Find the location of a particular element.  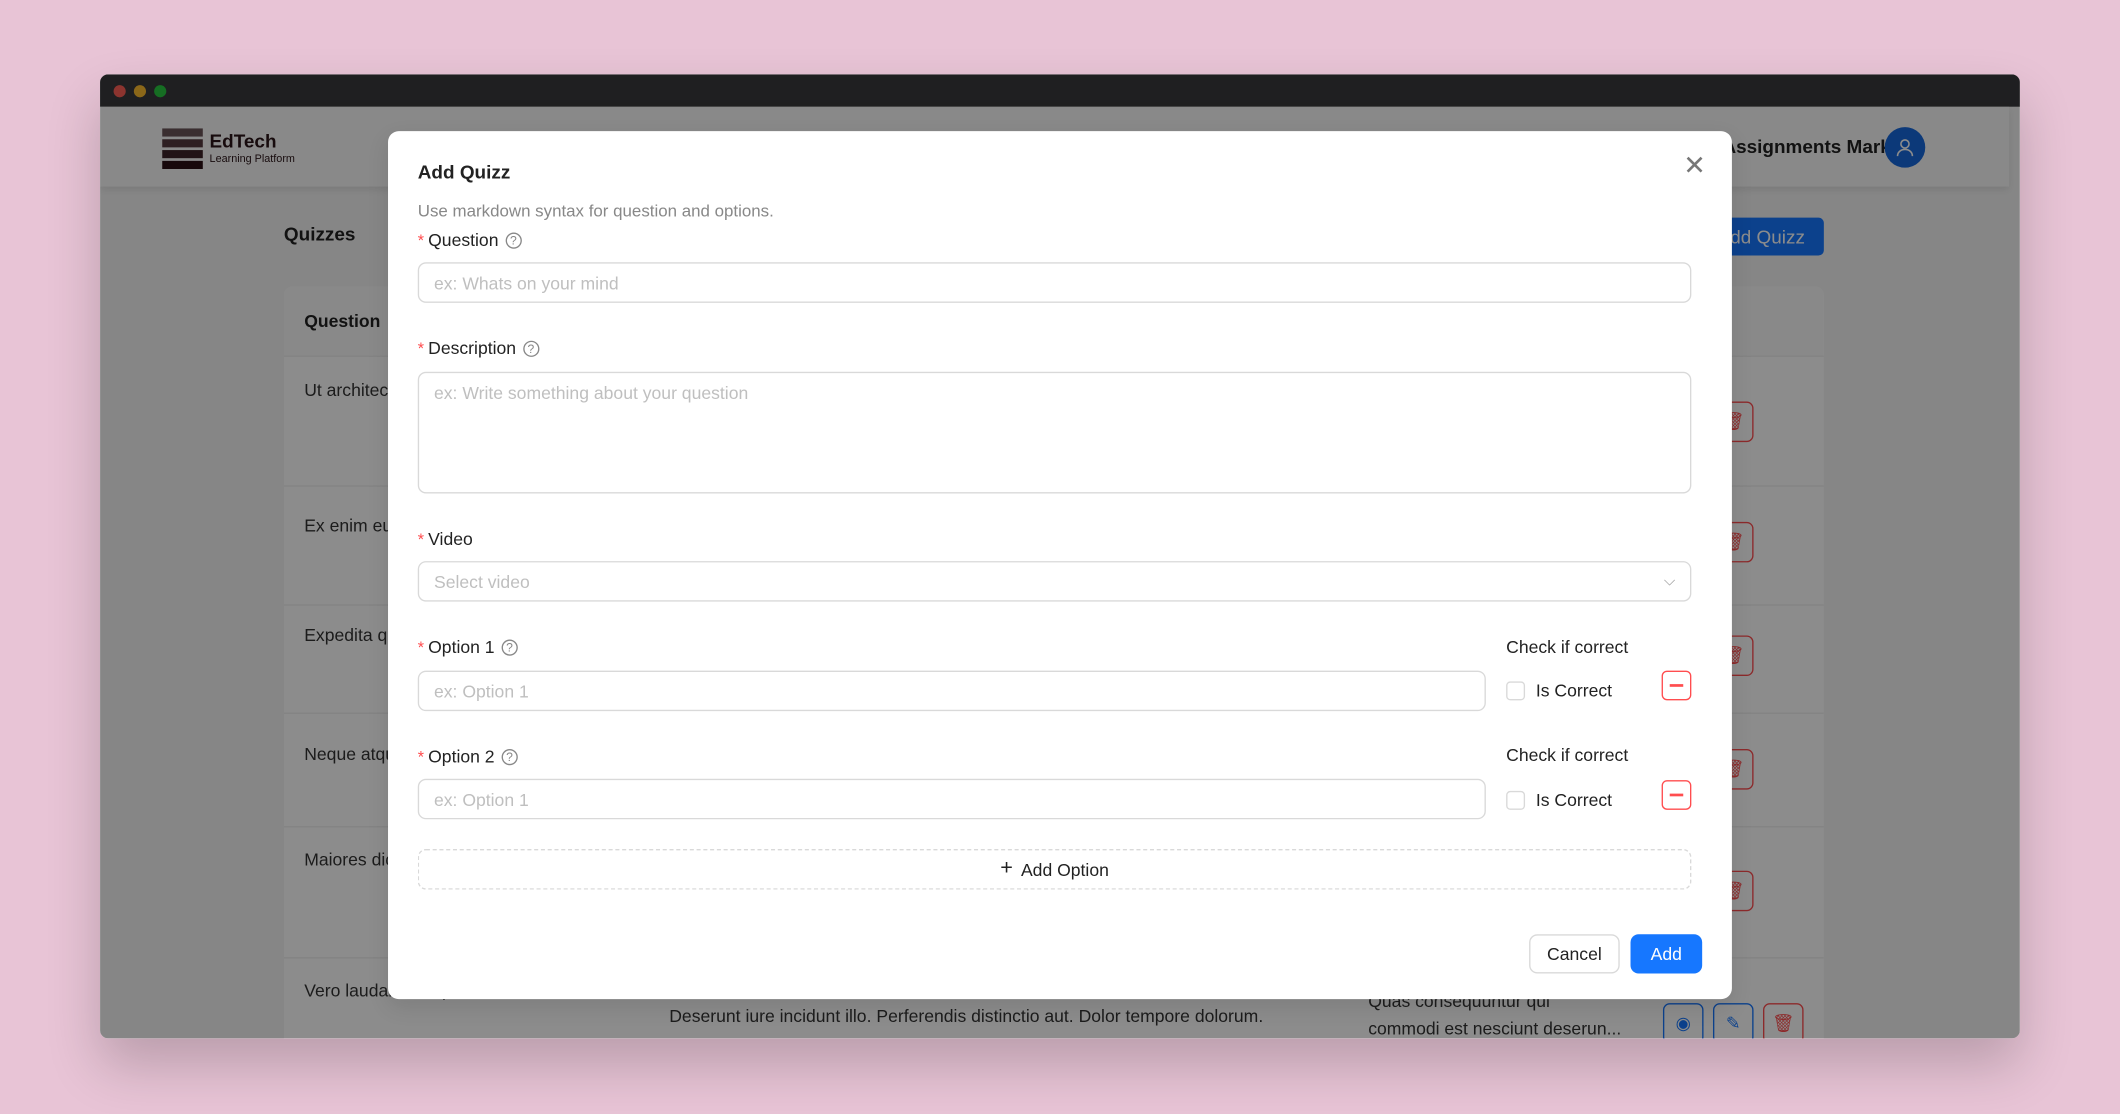

question-label: * Question? is located at coordinates (470, 240).